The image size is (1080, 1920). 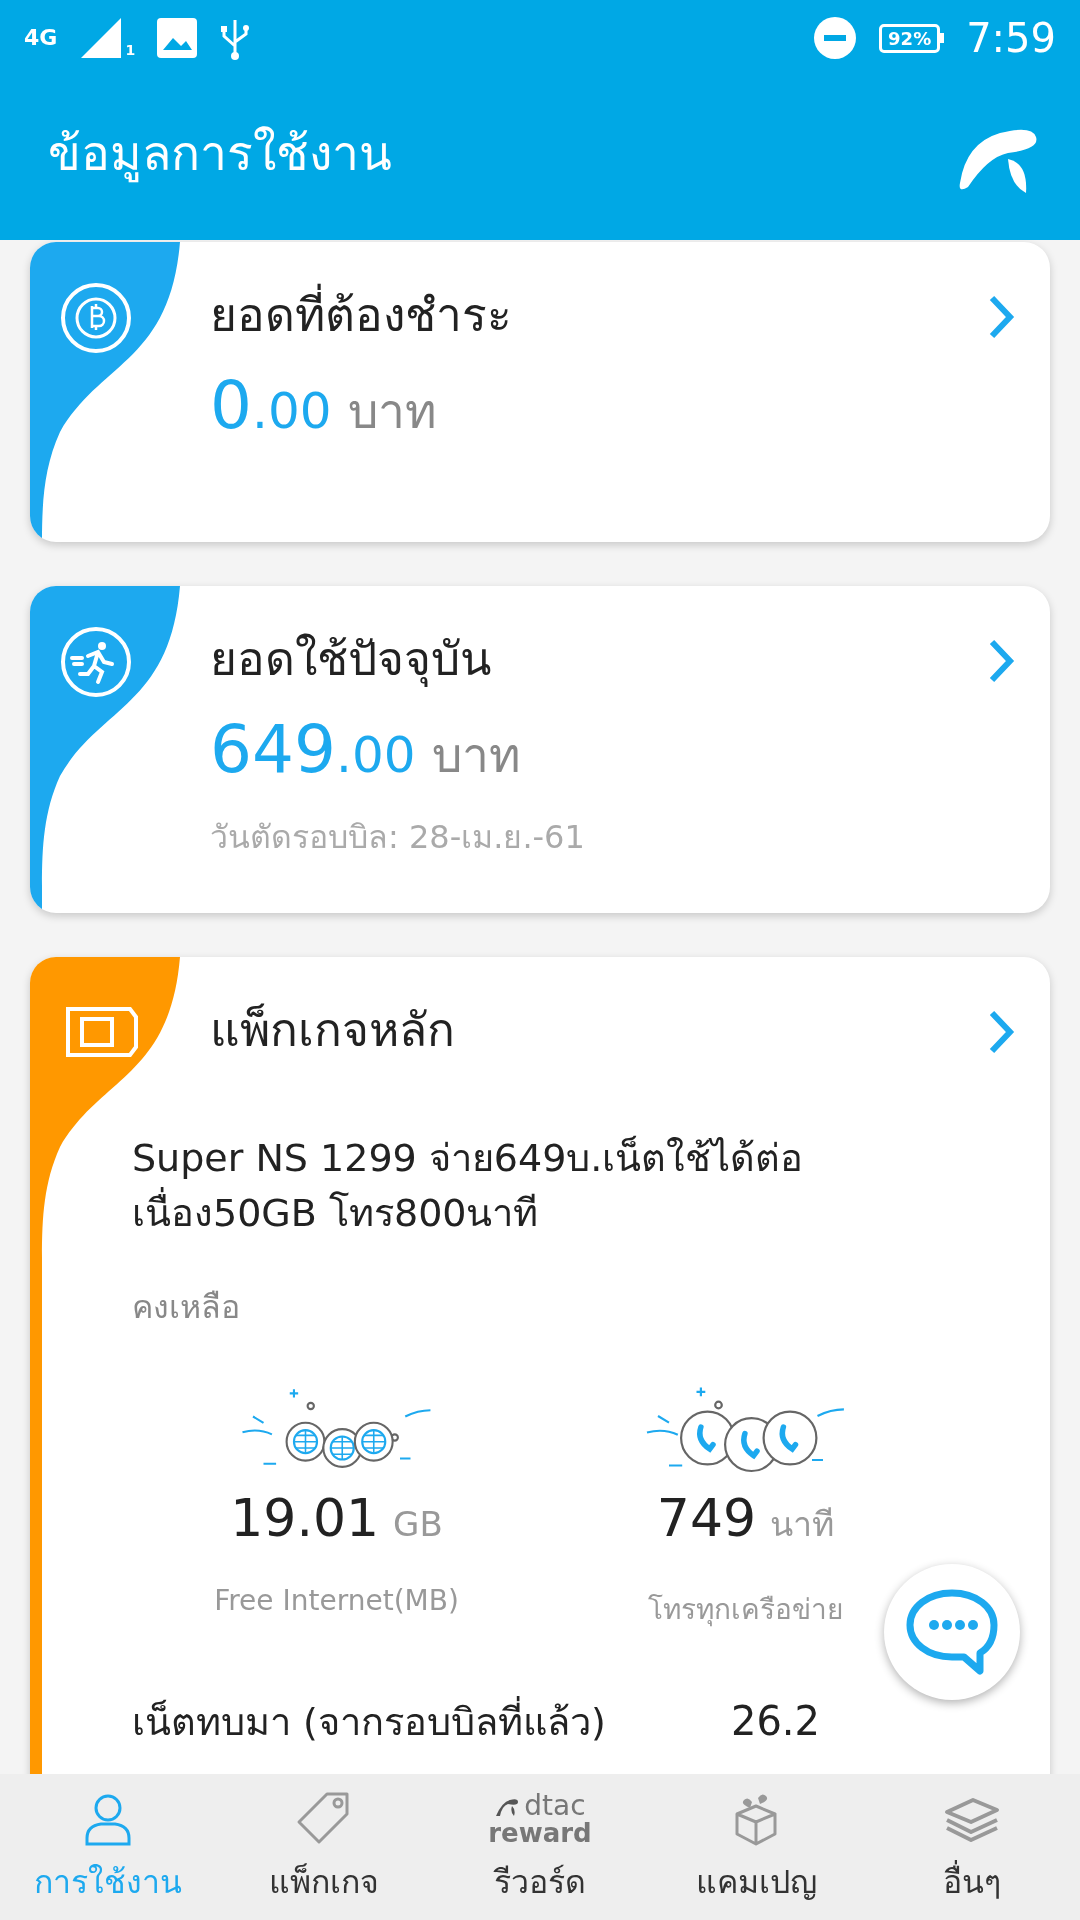 I want to click on rollover-value: 26.2, so click(x=775, y=1721).